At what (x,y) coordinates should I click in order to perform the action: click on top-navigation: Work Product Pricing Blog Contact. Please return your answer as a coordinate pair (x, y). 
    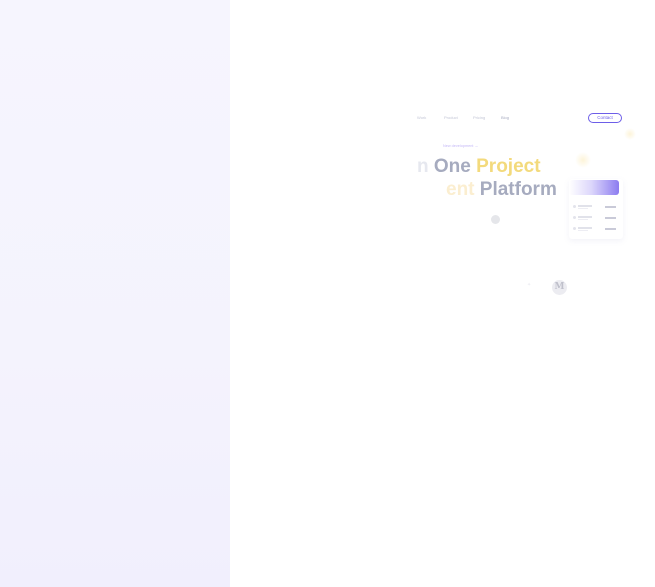
    Looking at the image, I should click on (327, 119).